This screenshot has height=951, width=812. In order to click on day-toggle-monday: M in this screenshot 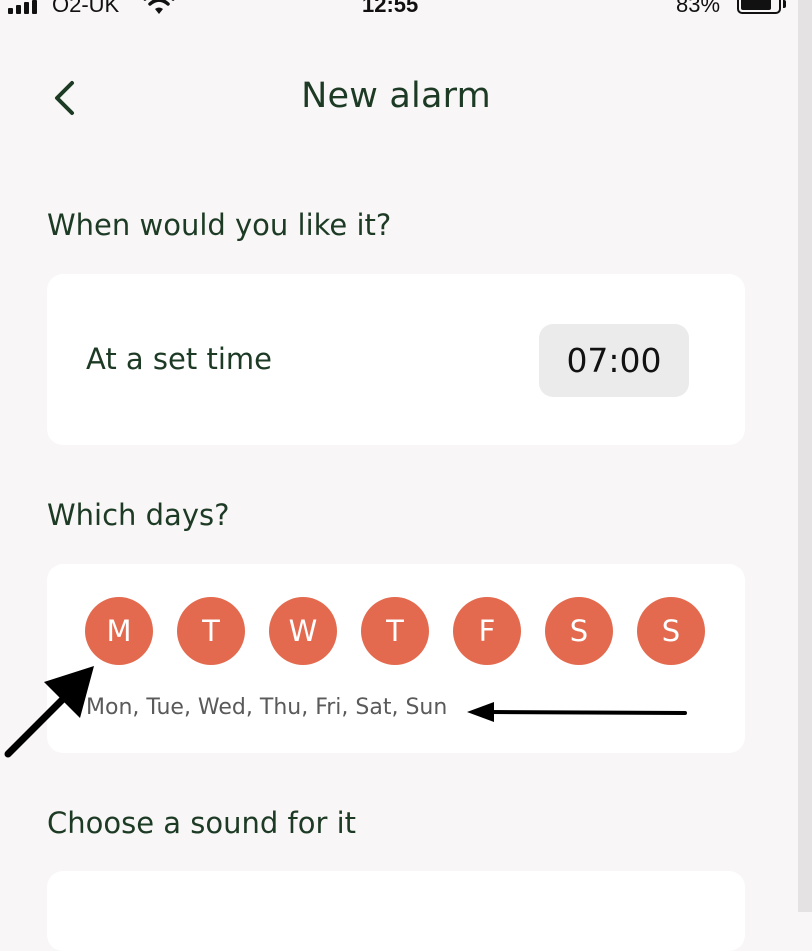, I will do `click(119, 631)`.